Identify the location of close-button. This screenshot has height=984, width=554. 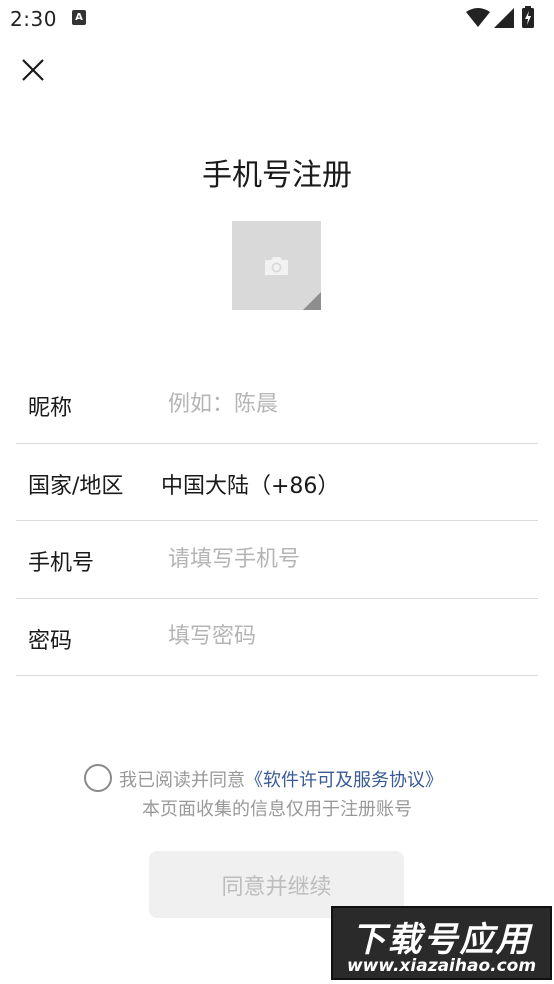
(33, 70).